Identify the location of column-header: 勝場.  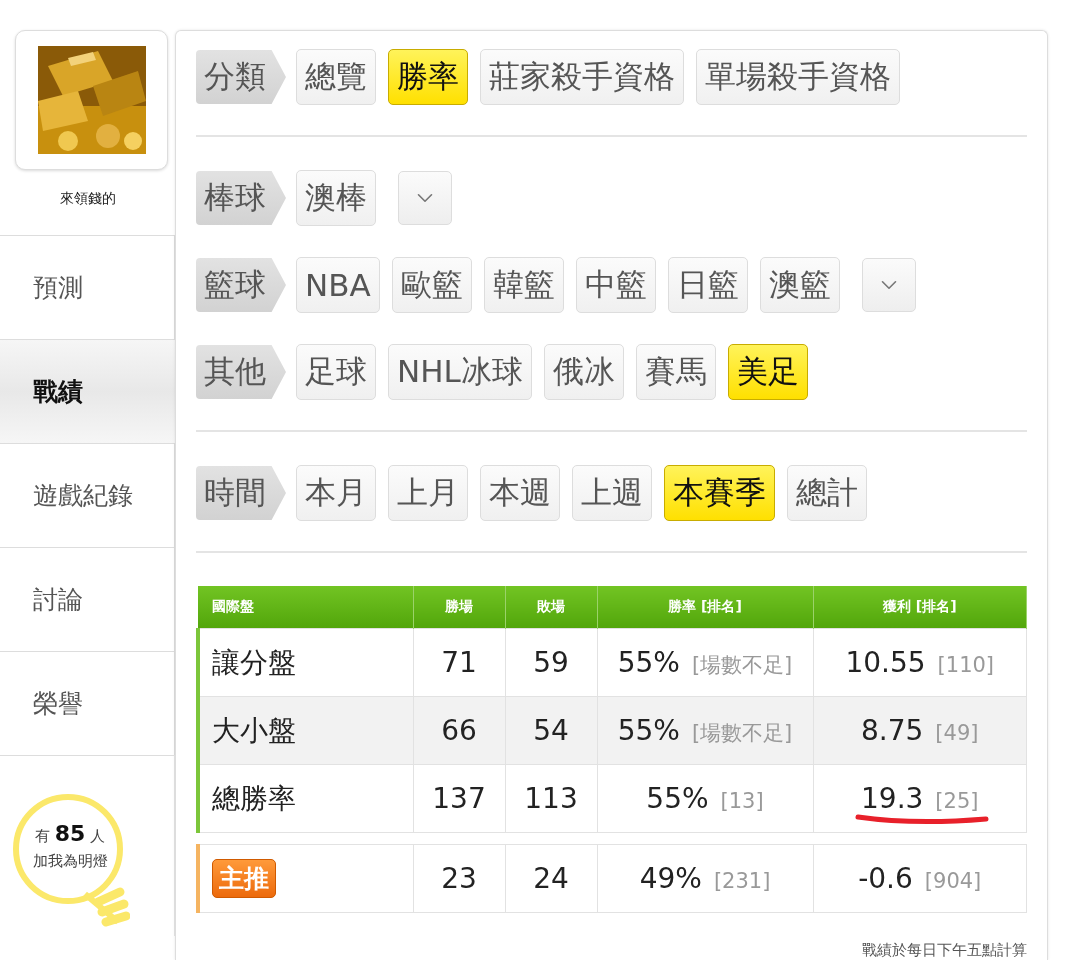
(459, 607).